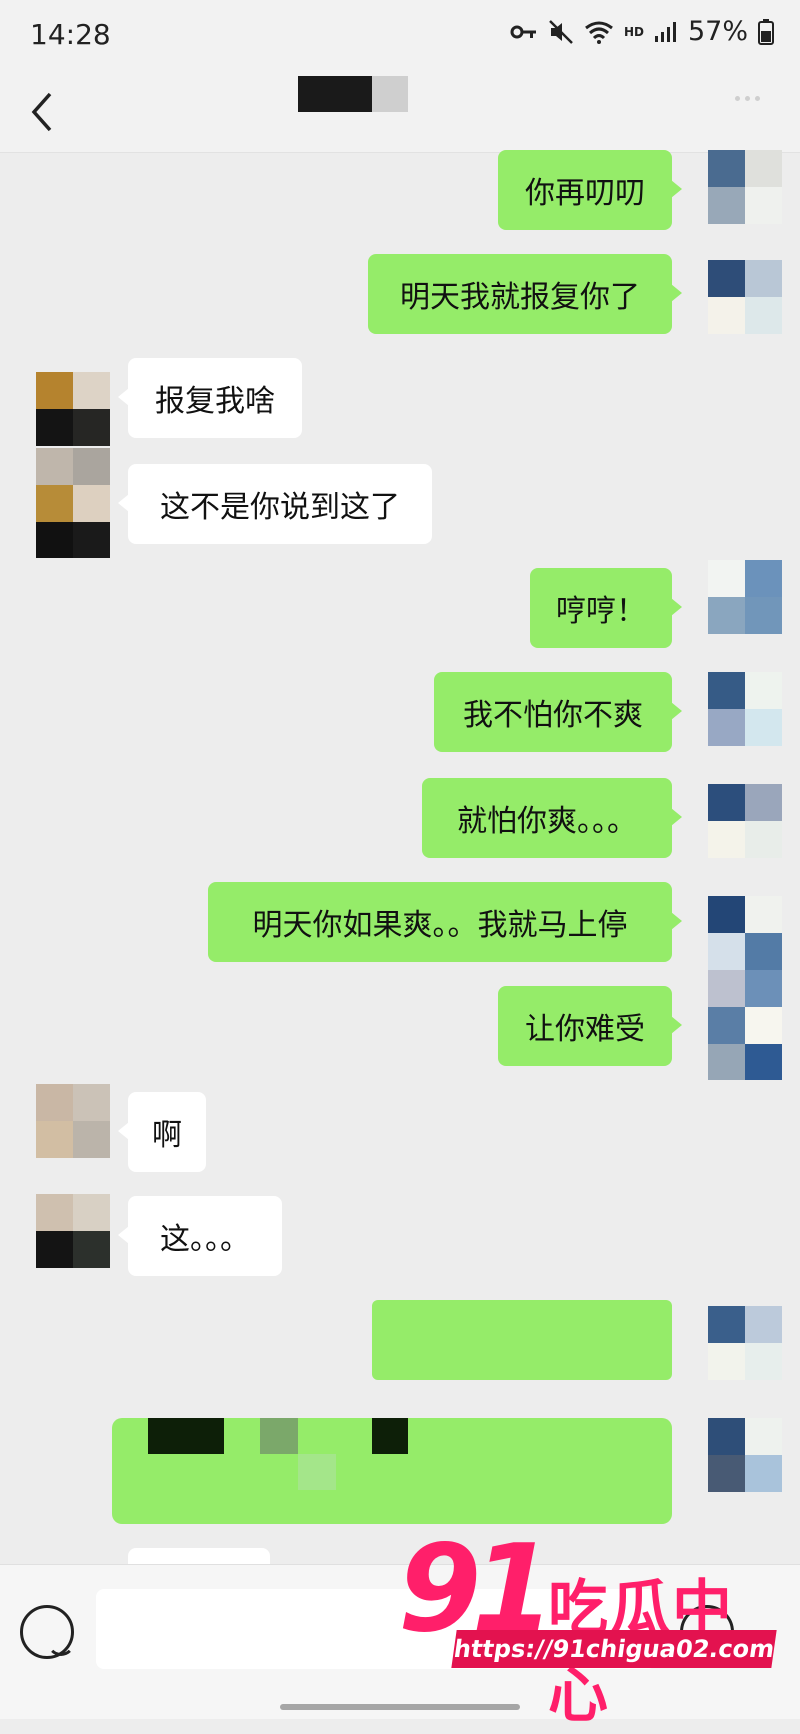 The height and width of the screenshot is (1734, 800). What do you see at coordinates (400, 35) in the screenshot?
I see `status-bar: 14:28 HD 57%` at bounding box center [400, 35].